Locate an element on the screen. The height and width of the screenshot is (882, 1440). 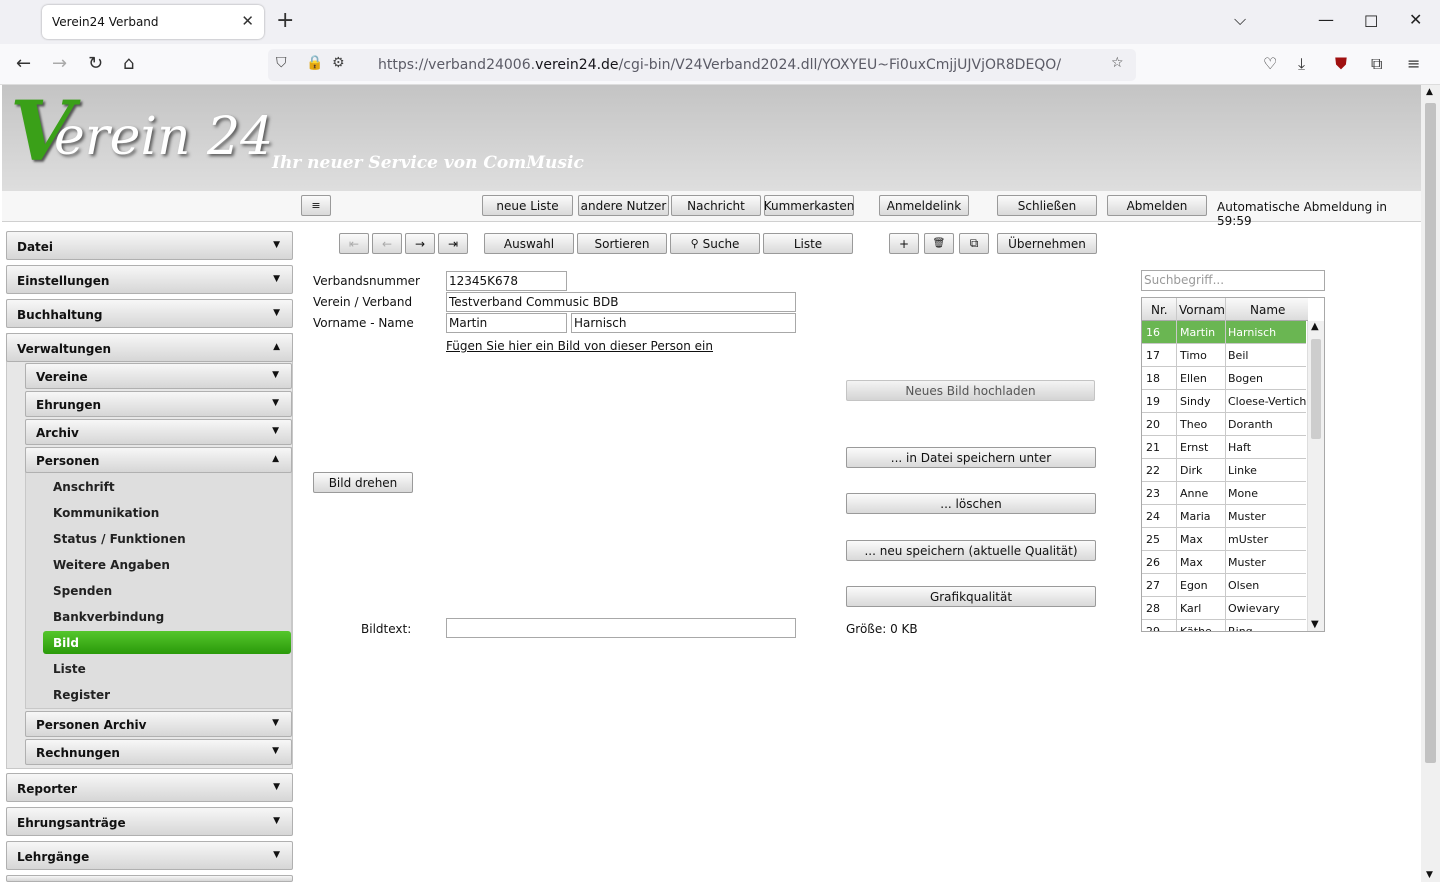
auswahl-button: Auswahl is located at coordinates (529, 243).